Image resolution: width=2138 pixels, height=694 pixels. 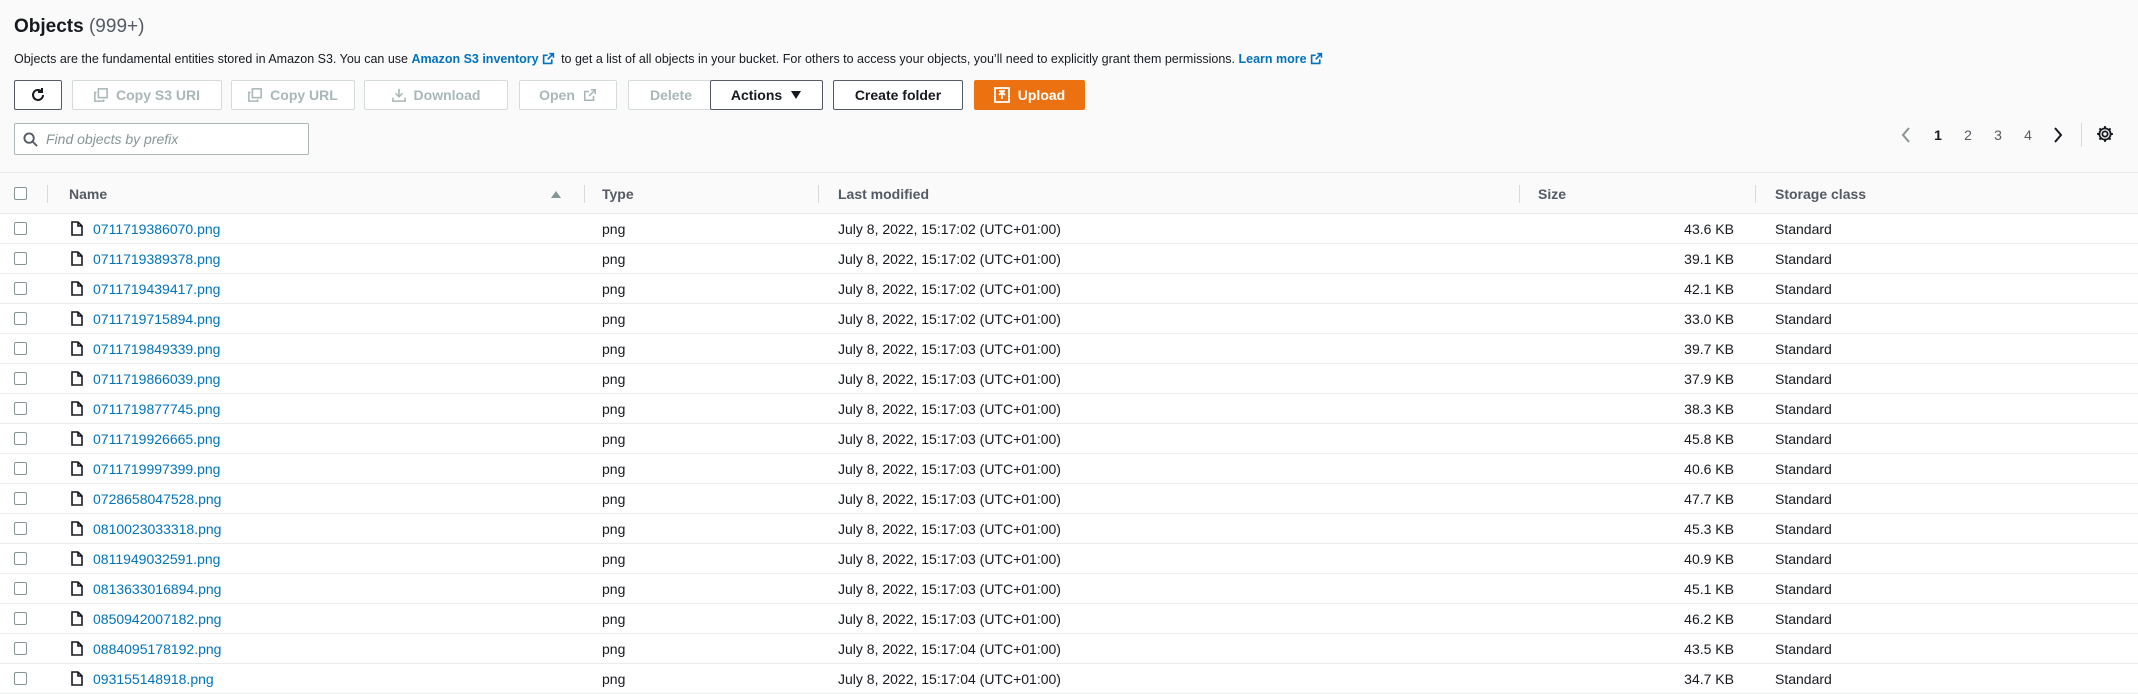 I want to click on external-link-icon, so click(x=1316, y=58).